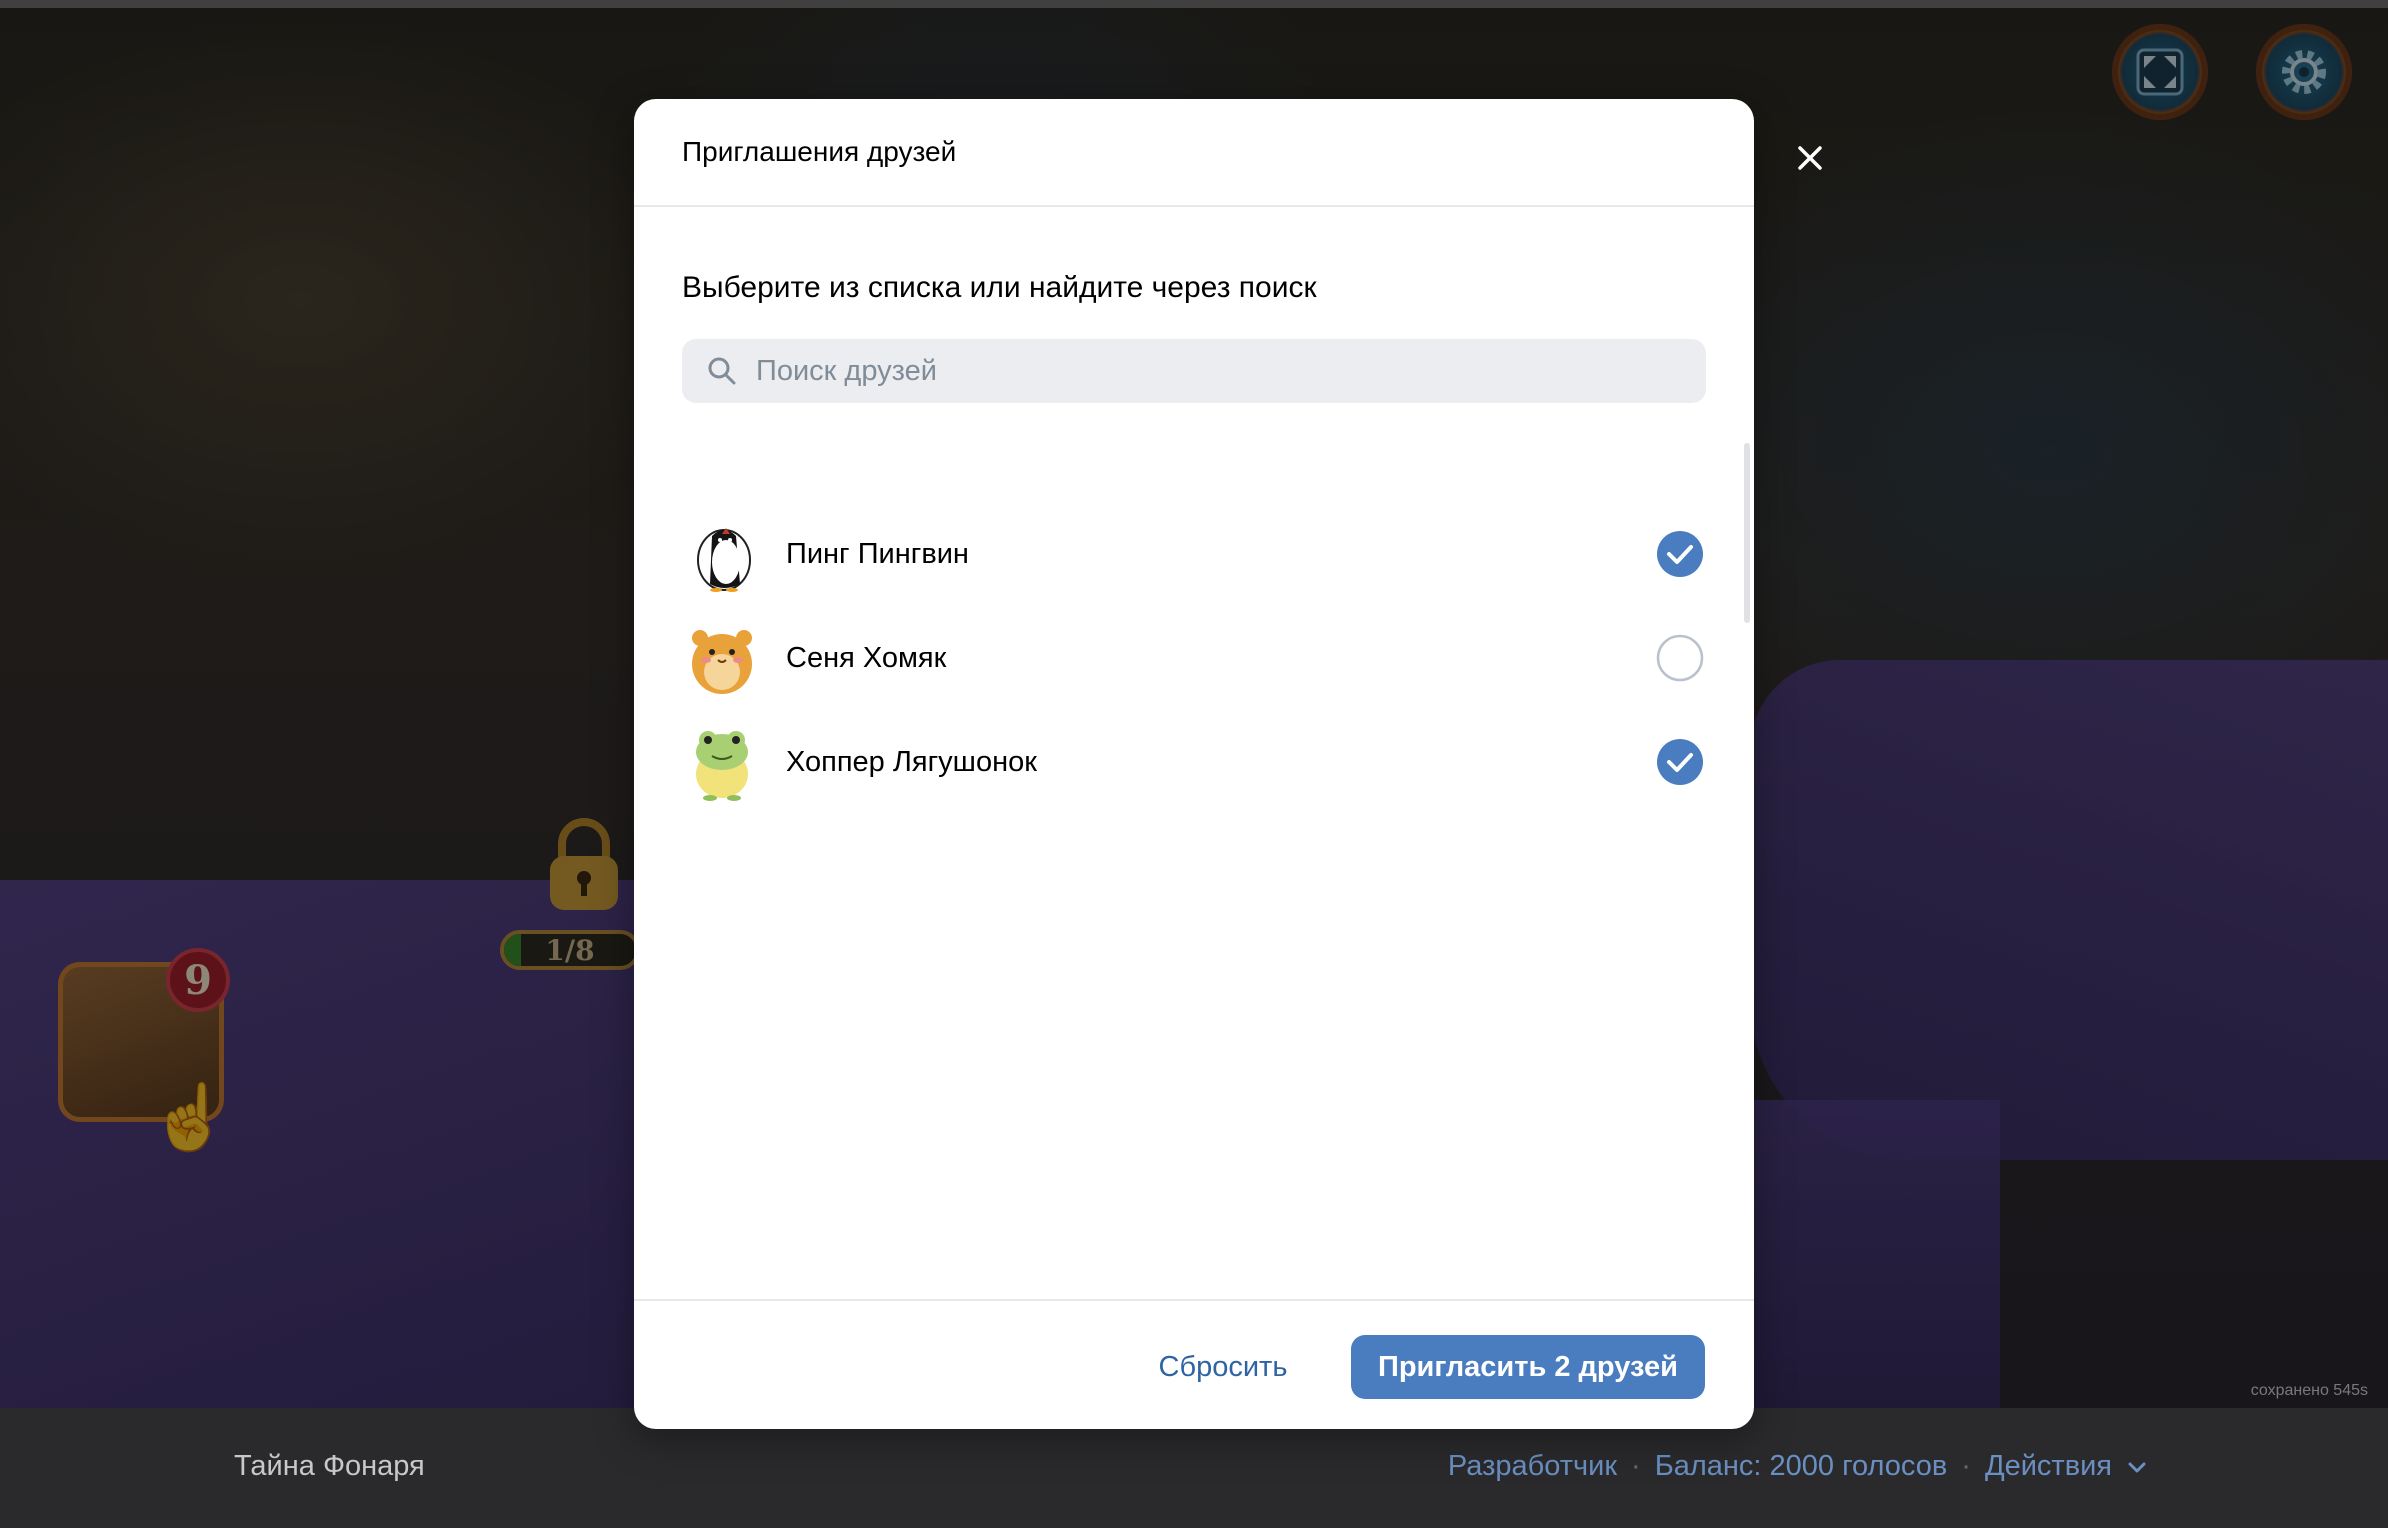  Describe the element at coordinates (1801, 1466) in the screenshot. I see `balance-link: Баланс: 2000 голосов` at that location.